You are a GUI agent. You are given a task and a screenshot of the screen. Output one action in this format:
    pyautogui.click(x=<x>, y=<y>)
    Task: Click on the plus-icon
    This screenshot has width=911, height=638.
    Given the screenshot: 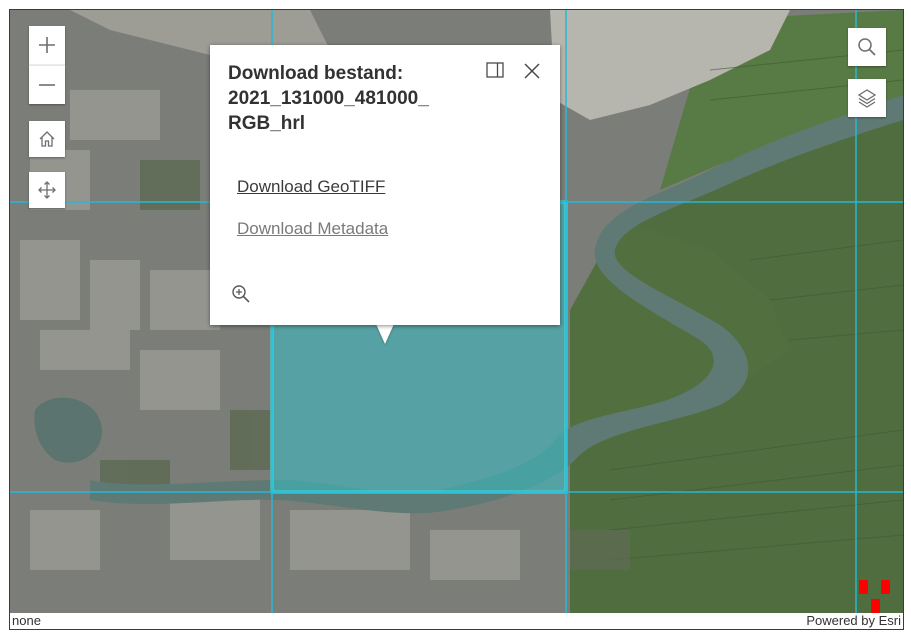 What is the action you would take?
    pyautogui.click(x=47, y=45)
    